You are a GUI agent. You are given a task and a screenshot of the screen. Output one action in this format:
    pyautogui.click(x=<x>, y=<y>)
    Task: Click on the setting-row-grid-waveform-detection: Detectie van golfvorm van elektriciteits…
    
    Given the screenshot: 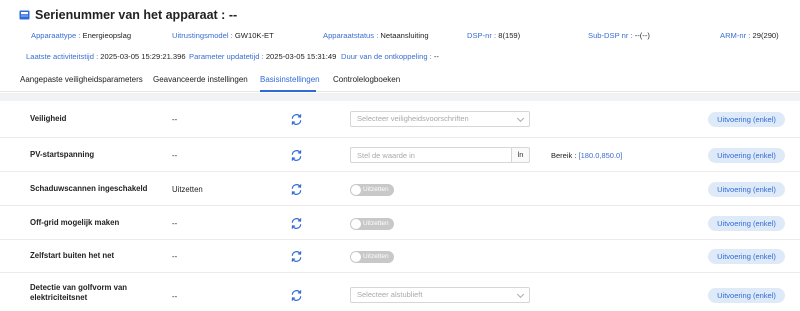 What is the action you would take?
    pyautogui.click(x=400, y=292)
    